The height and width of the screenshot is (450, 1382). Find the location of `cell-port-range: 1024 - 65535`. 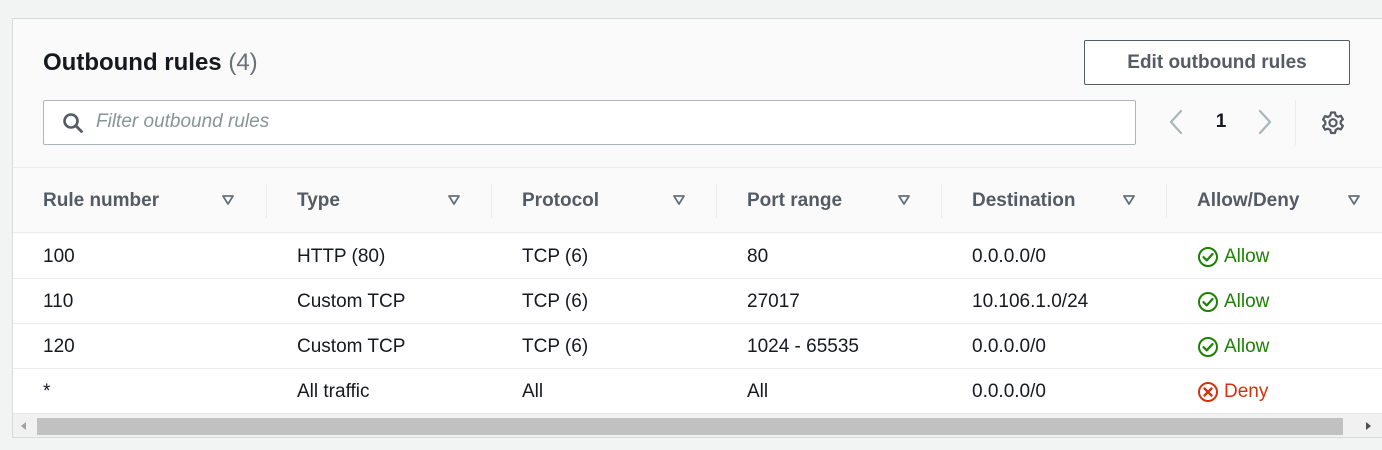

cell-port-range: 1024 - 65535 is located at coordinates (803, 346).